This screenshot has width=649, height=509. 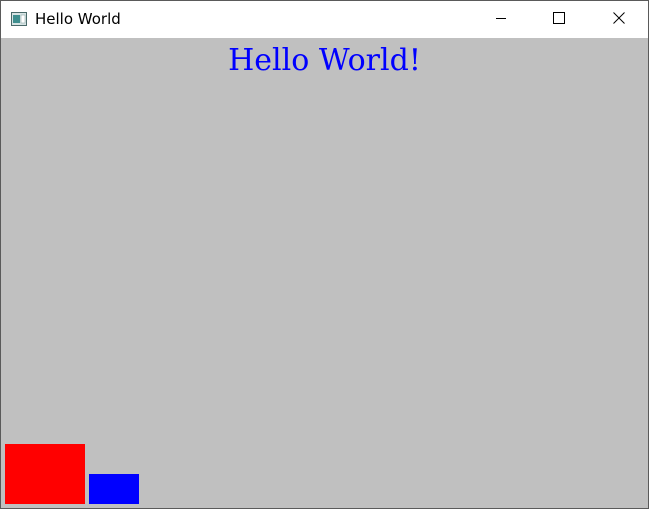 I want to click on app-window-icon, so click(x=19, y=19).